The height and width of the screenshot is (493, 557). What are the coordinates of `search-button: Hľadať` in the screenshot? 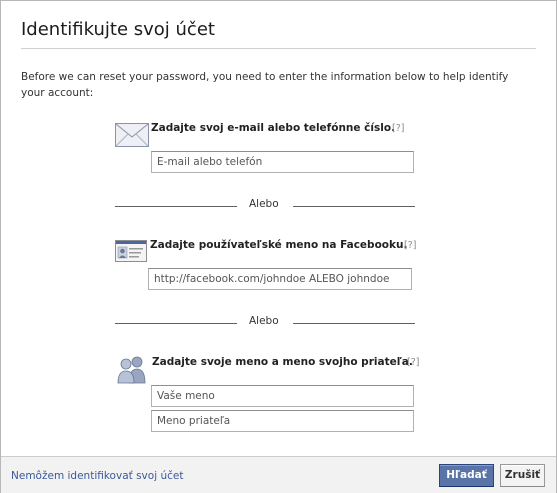 It's located at (466, 475).